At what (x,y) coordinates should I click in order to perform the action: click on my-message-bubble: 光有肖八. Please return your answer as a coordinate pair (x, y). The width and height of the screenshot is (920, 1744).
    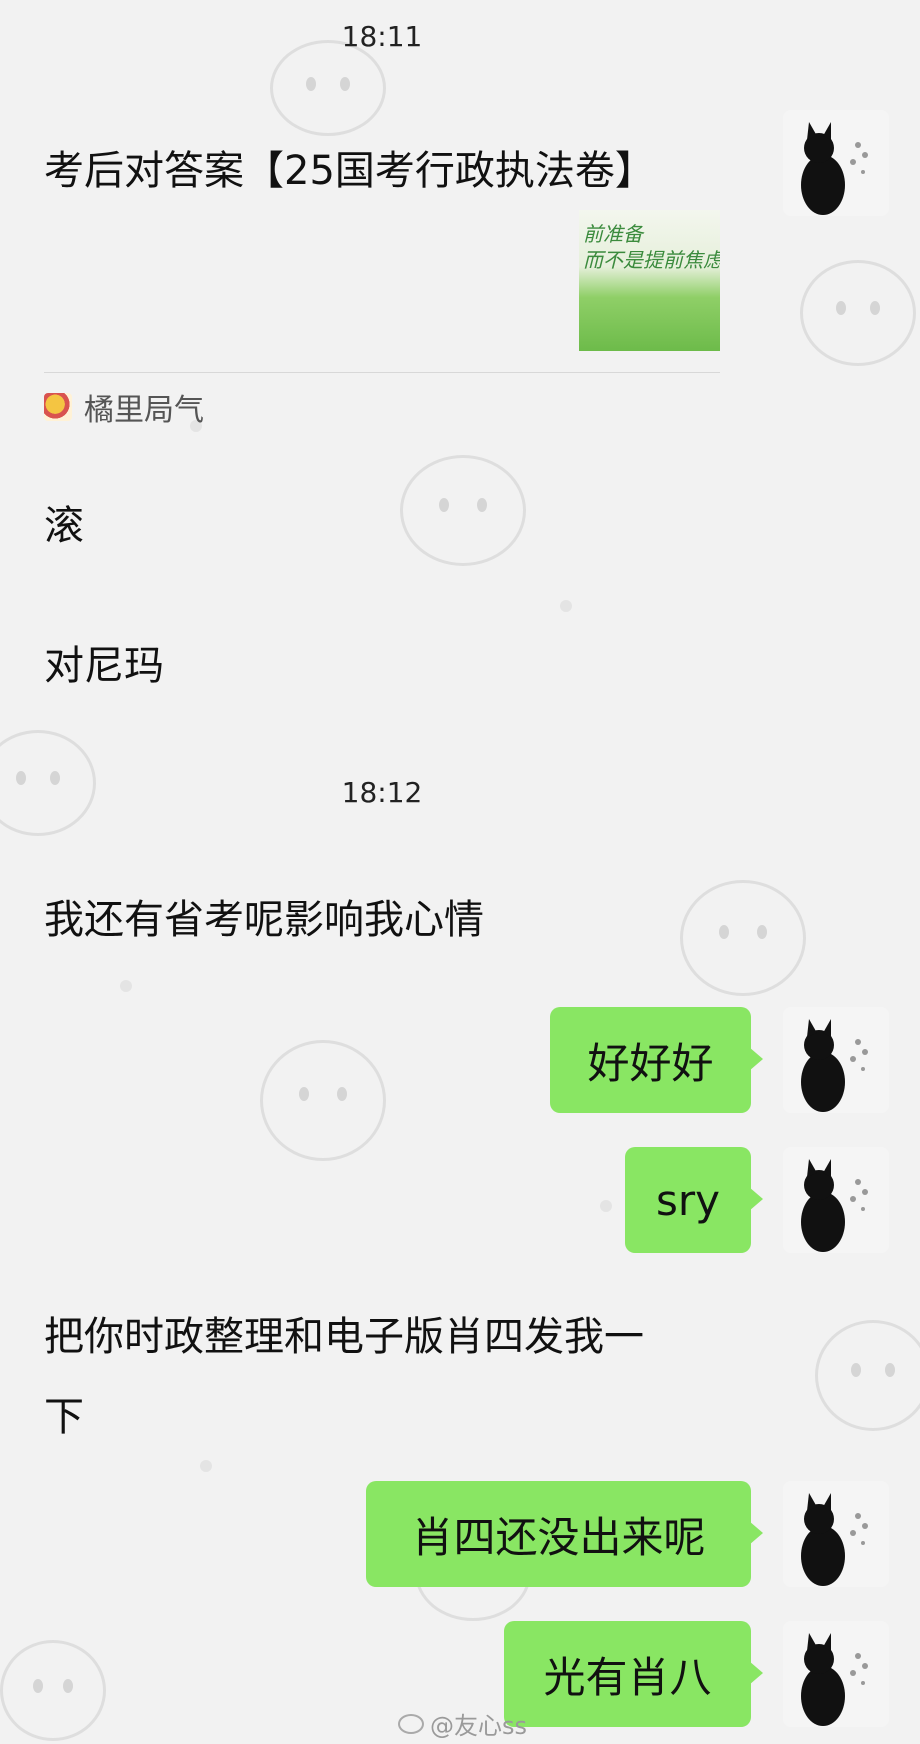
    Looking at the image, I should click on (633, 1674).